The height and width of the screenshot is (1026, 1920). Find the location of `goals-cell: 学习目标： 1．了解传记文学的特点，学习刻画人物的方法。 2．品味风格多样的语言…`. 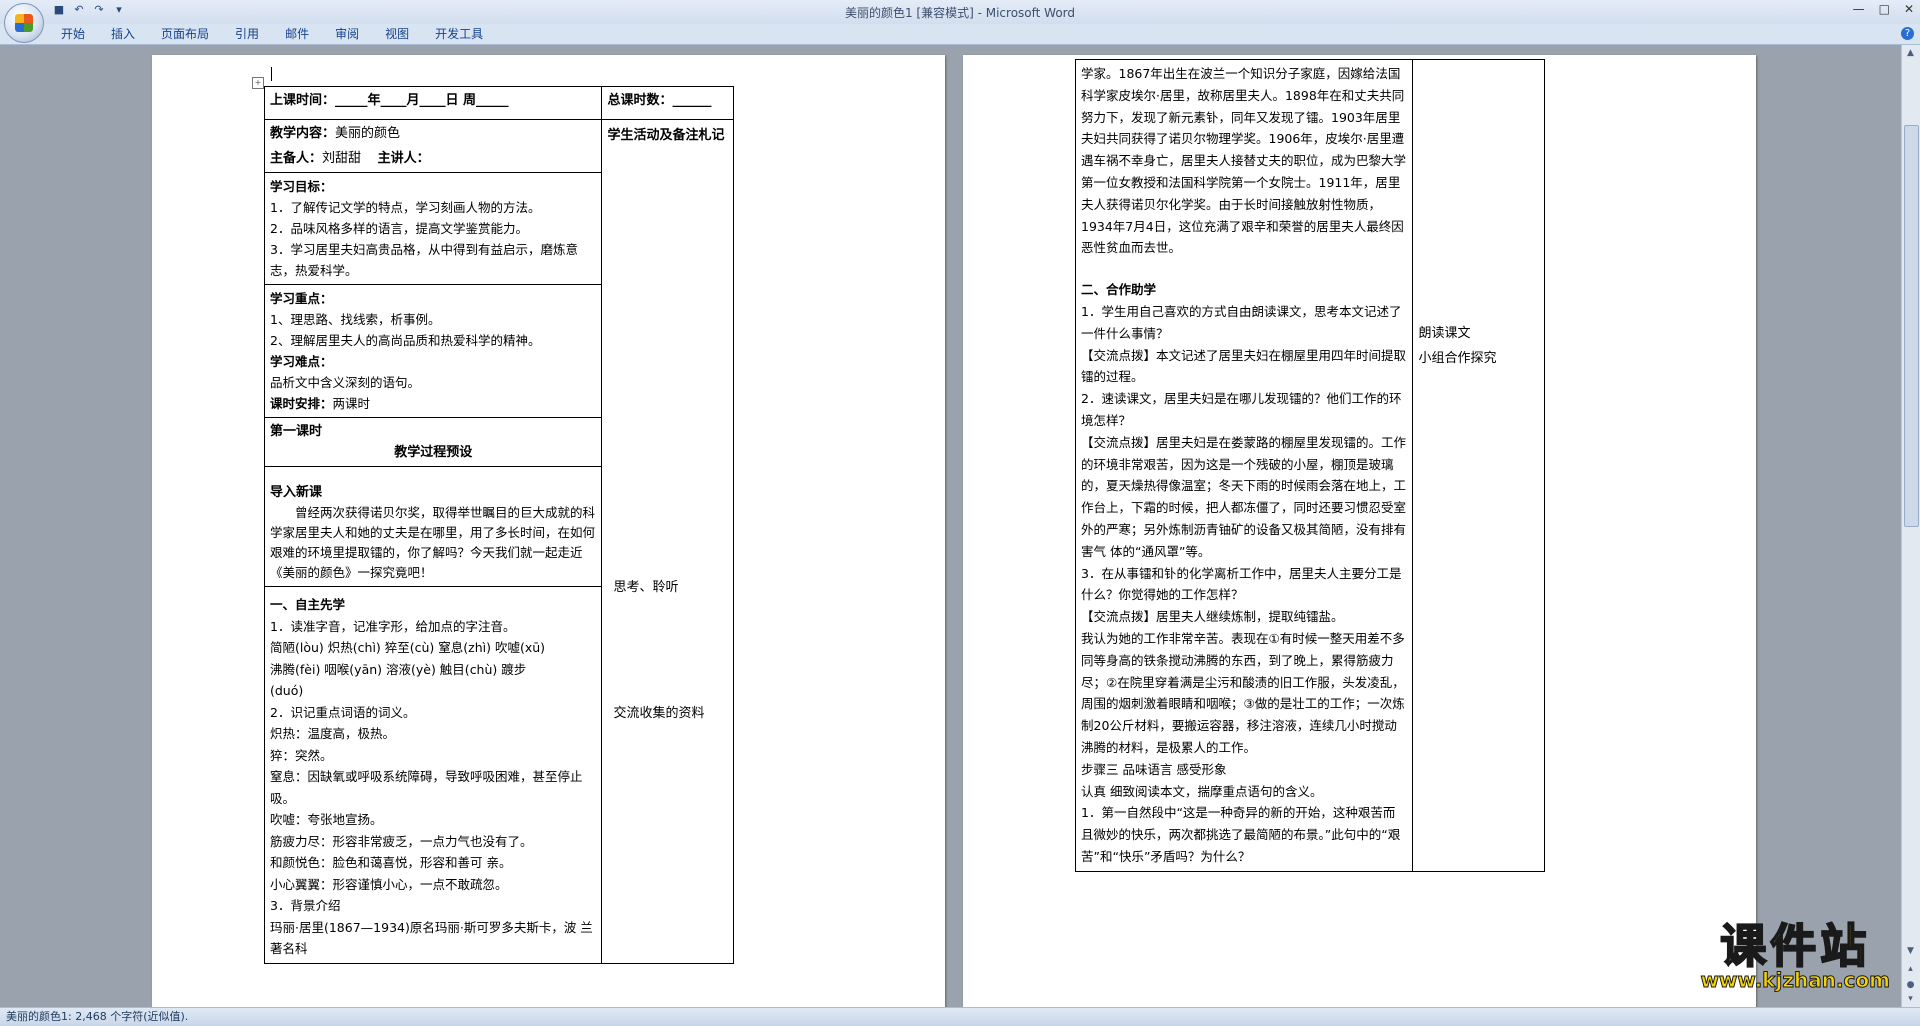

goals-cell: 学习目标： 1．了解传记文学的特点，学习刻画人物的方法。 2．品味风格多样的语言… is located at coordinates (433, 228).